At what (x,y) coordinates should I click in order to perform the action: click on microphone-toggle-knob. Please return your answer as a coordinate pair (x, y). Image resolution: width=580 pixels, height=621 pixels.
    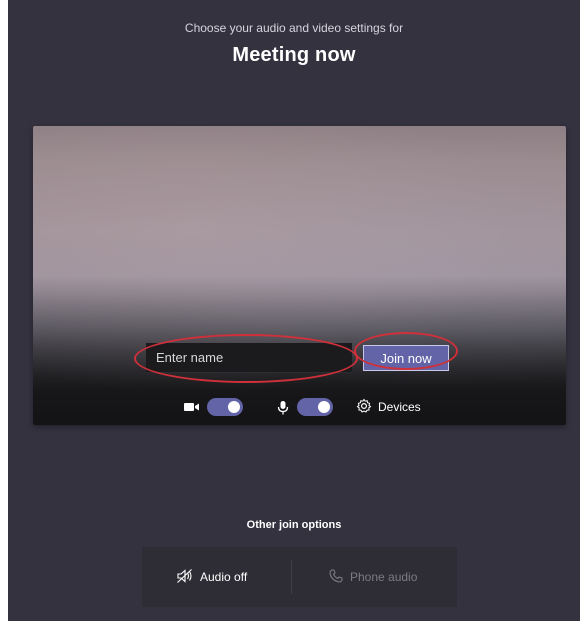
    Looking at the image, I should click on (324, 407).